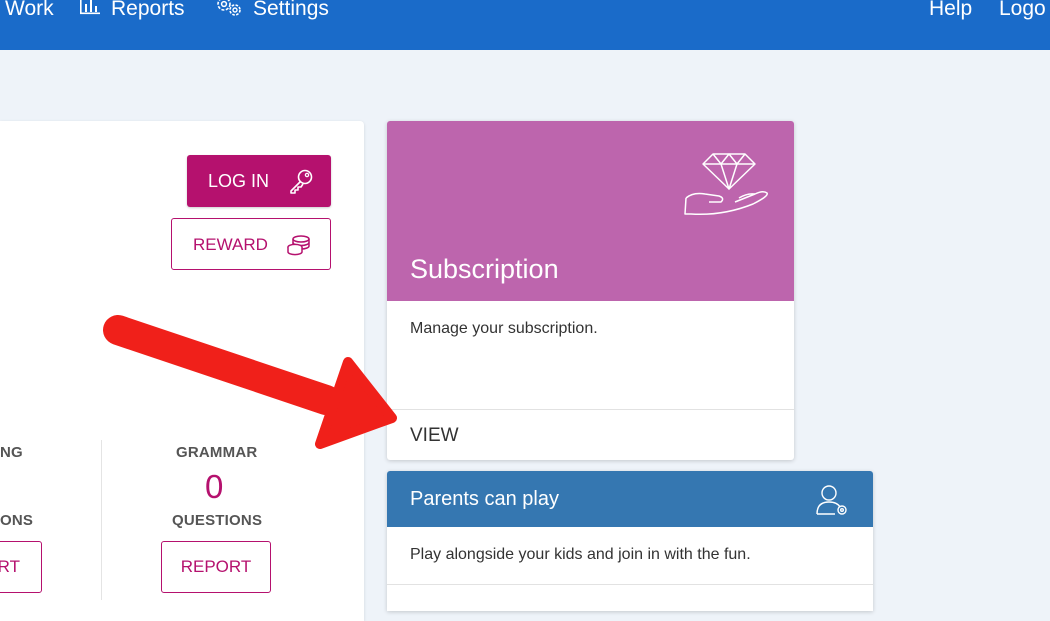 The height and width of the screenshot is (621, 1050). I want to click on nav-help: Help, so click(950, 12).